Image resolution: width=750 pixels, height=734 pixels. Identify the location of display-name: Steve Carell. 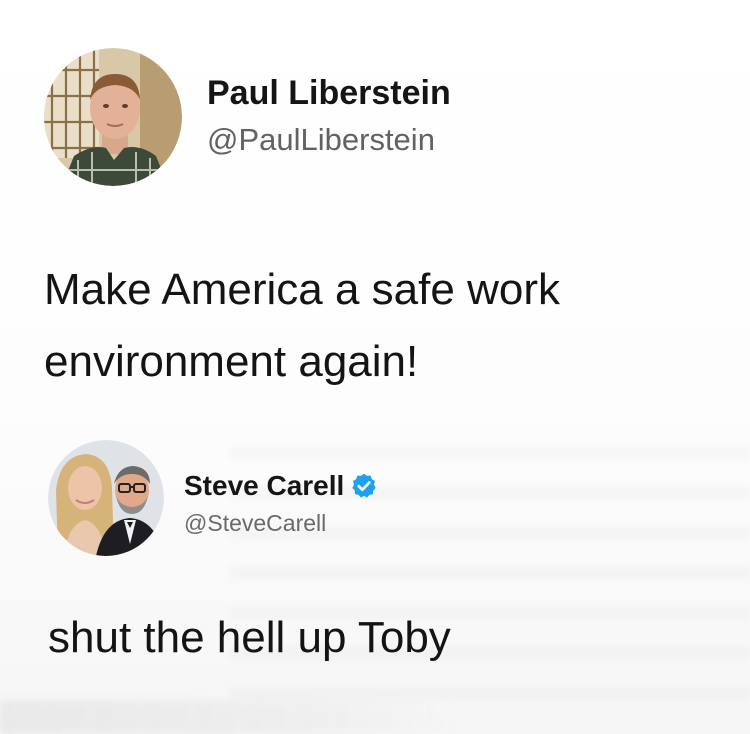
(281, 486).